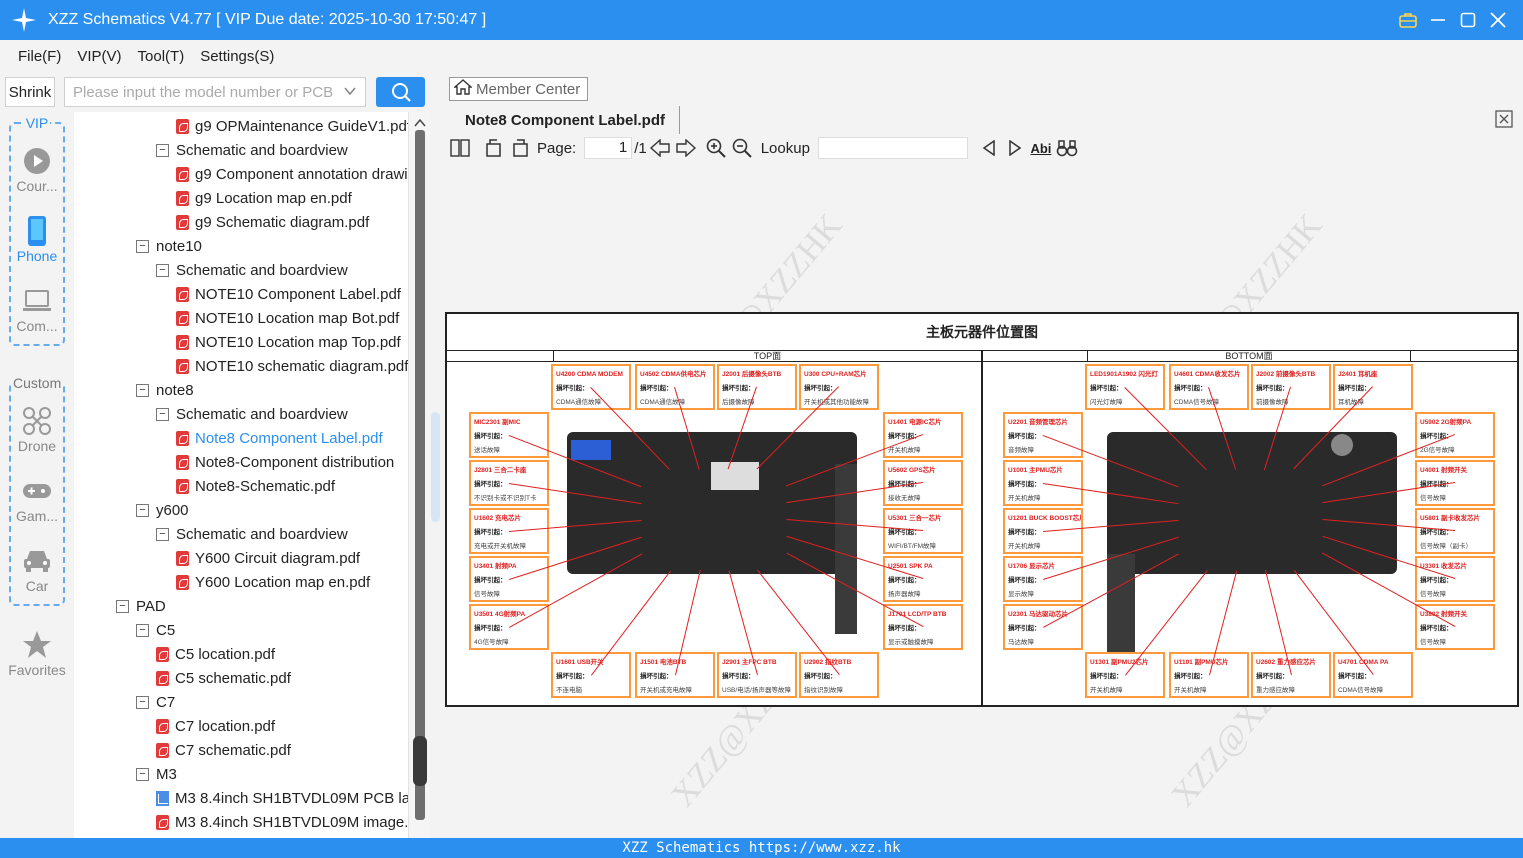 This screenshot has width=1523, height=858. What do you see at coordinates (686, 148) in the screenshot?
I see `next-page-icon` at bounding box center [686, 148].